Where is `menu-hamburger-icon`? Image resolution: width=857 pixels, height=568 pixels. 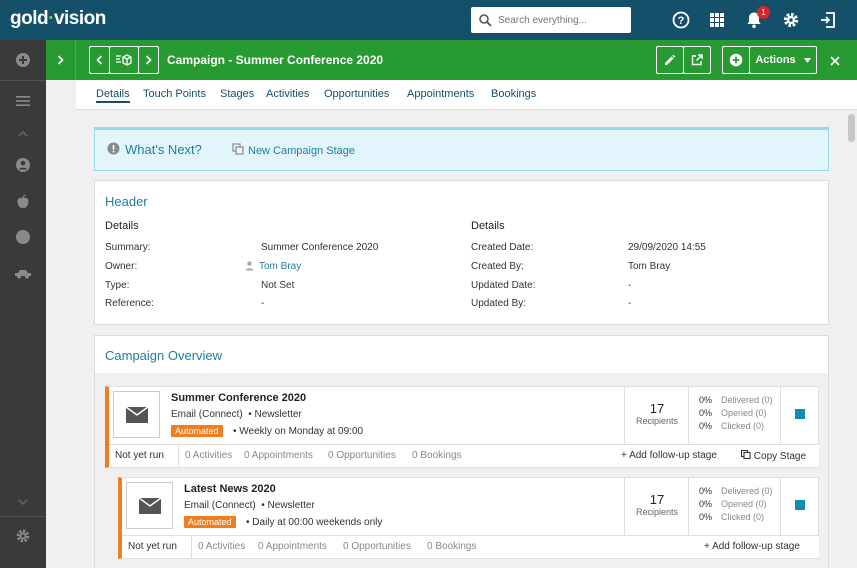 menu-hamburger-icon is located at coordinates (23, 101).